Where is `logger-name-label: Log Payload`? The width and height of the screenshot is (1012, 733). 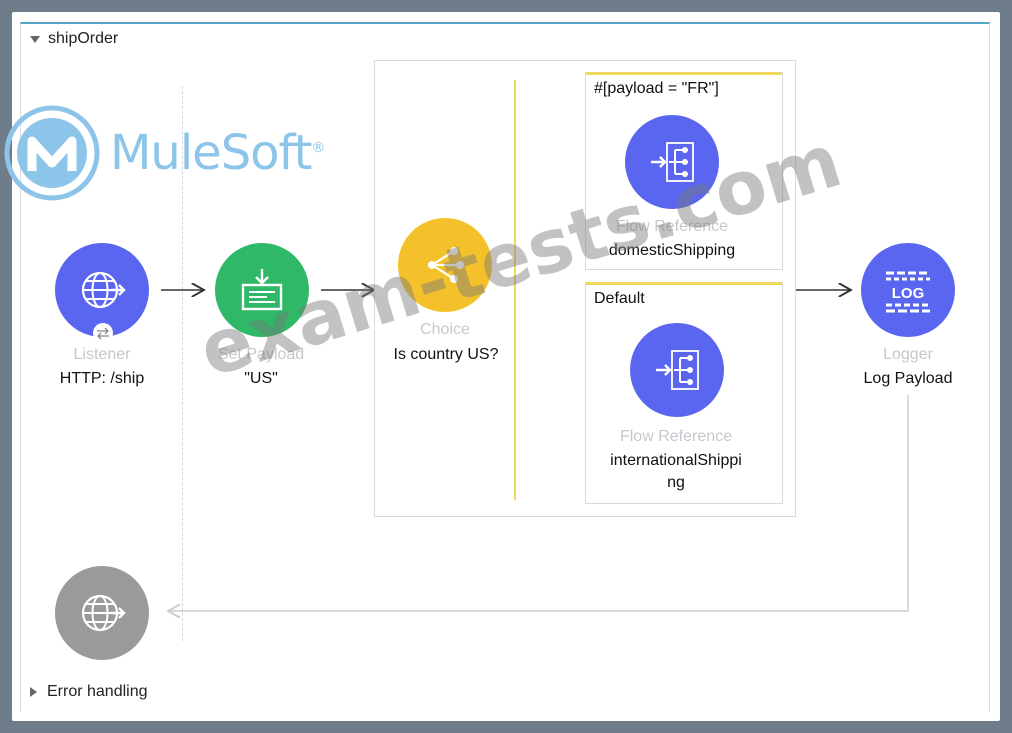
logger-name-label: Log Payload is located at coordinates (908, 378).